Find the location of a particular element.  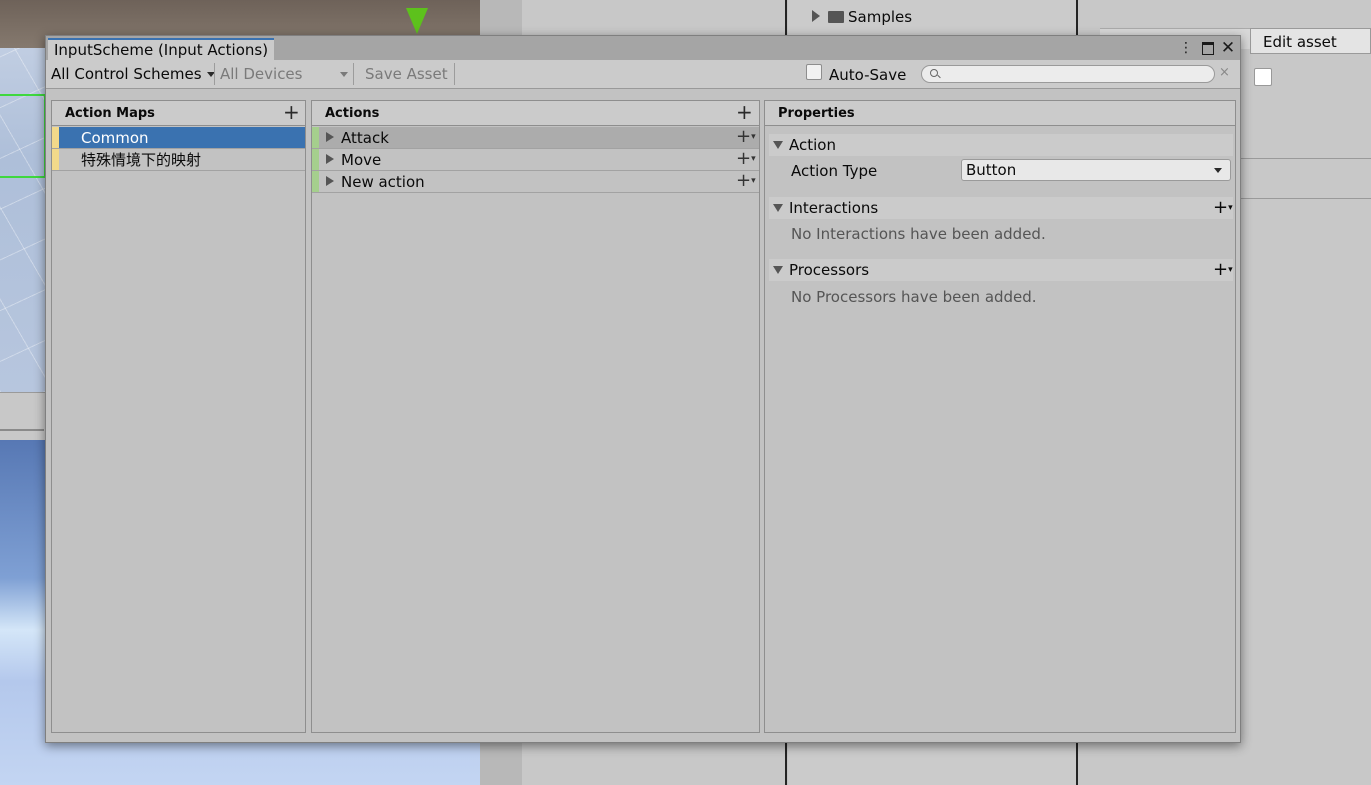

processors-empty-text: No Processors have been added. is located at coordinates (914, 297).